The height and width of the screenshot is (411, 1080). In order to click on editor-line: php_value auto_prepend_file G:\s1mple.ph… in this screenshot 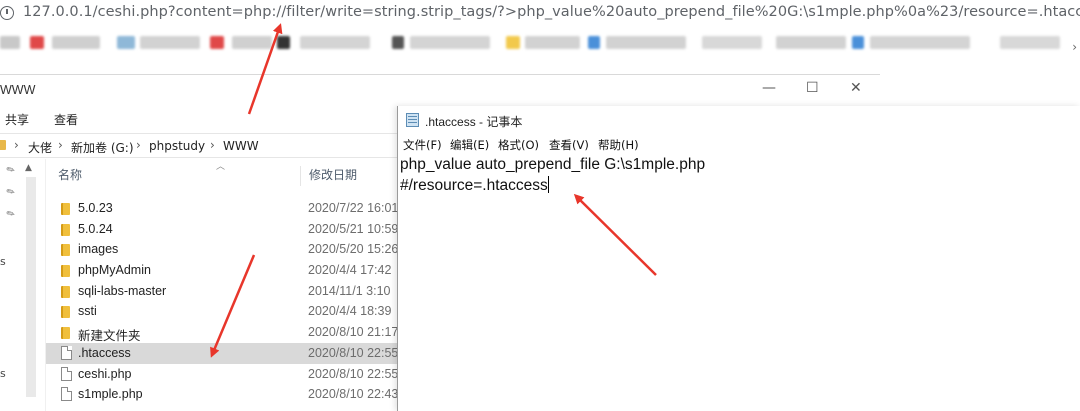, I will do `click(553, 164)`.